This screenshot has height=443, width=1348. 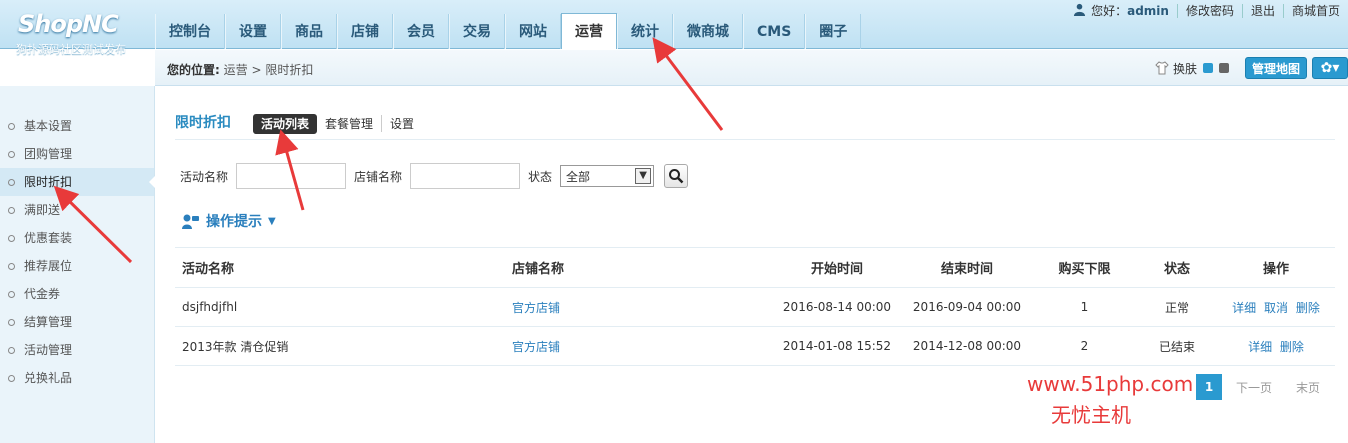 What do you see at coordinates (1184, 68) in the screenshot?
I see `skin-label: 换肤` at bounding box center [1184, 68].